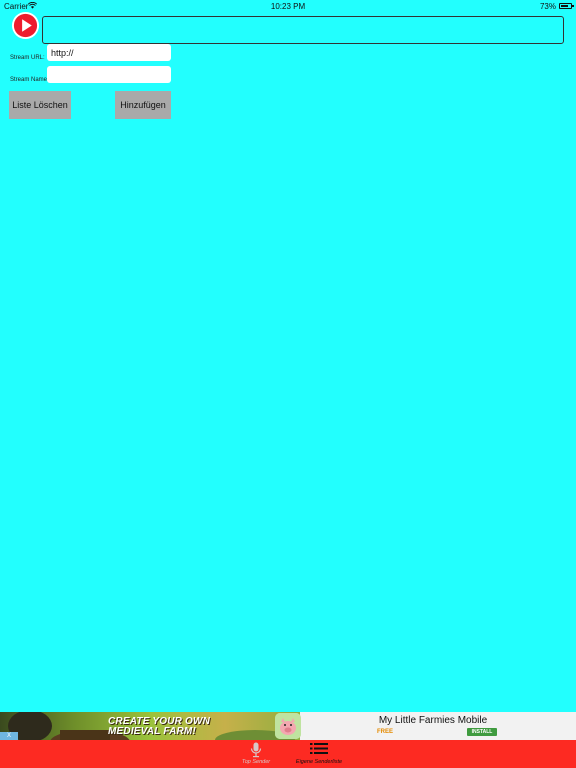  Describe the element at coordinates (143, 105) in the screenshot. I see `add-stream-button: Hinzufügen` at that location.